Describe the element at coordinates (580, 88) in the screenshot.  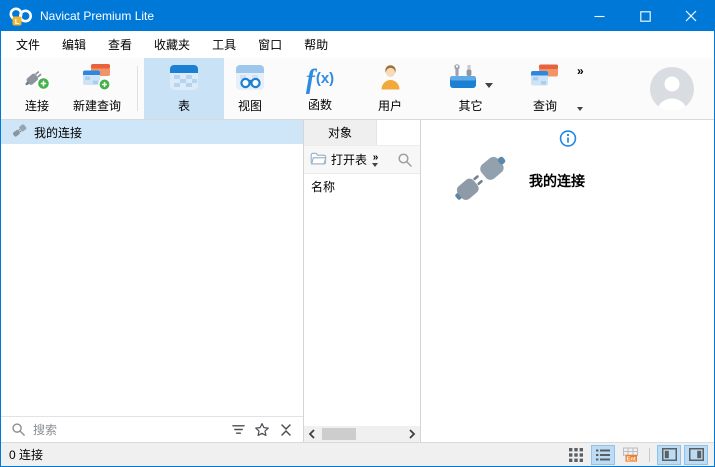
I see `toolbar-overflow: »` at that location.